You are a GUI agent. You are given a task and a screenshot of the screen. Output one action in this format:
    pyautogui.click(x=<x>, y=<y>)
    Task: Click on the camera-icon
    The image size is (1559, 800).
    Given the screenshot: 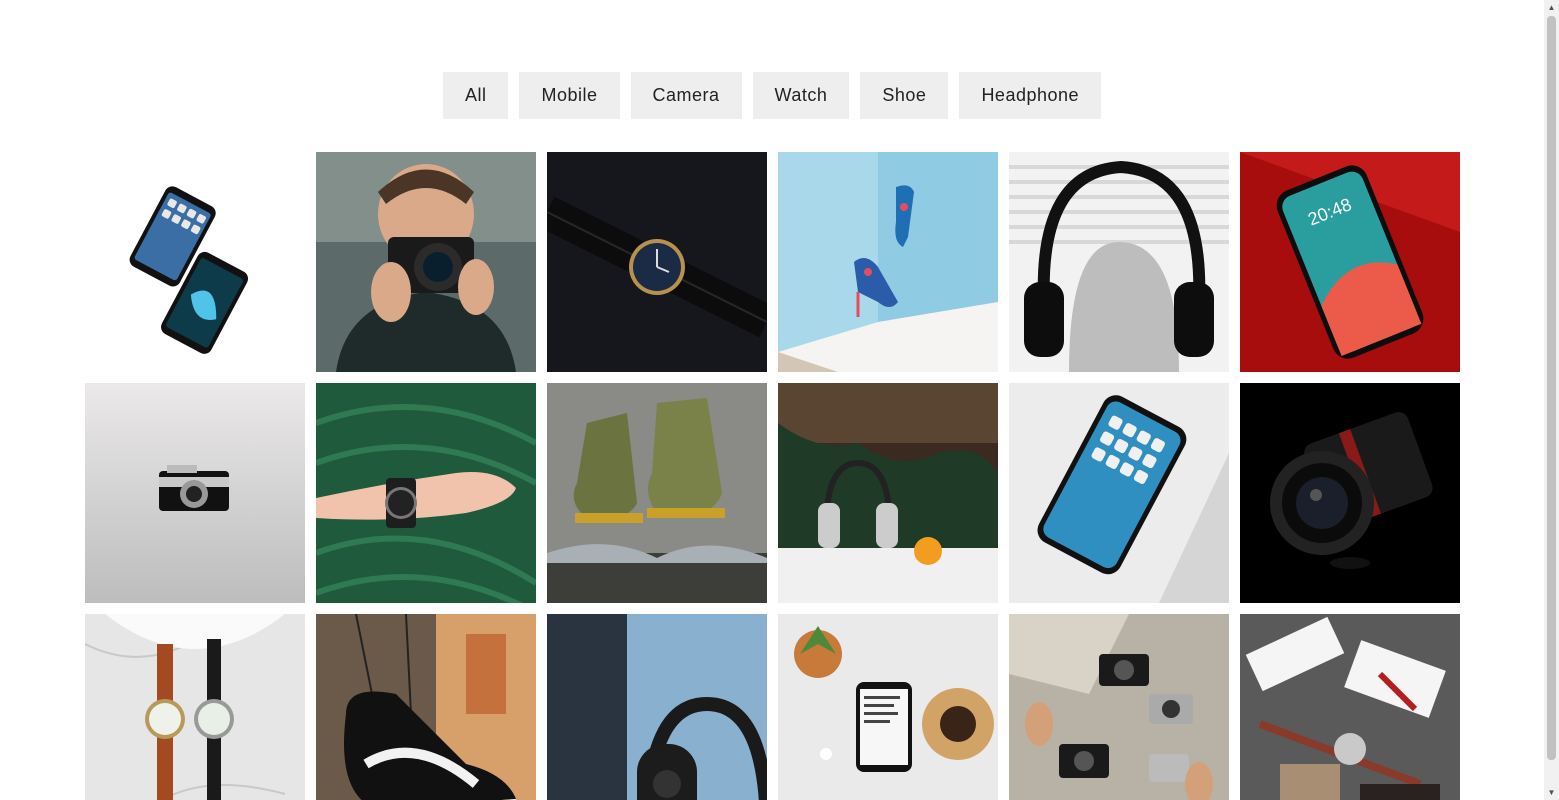 What is the action you would take?
    pyautogui.click(x=195, y=493)
    